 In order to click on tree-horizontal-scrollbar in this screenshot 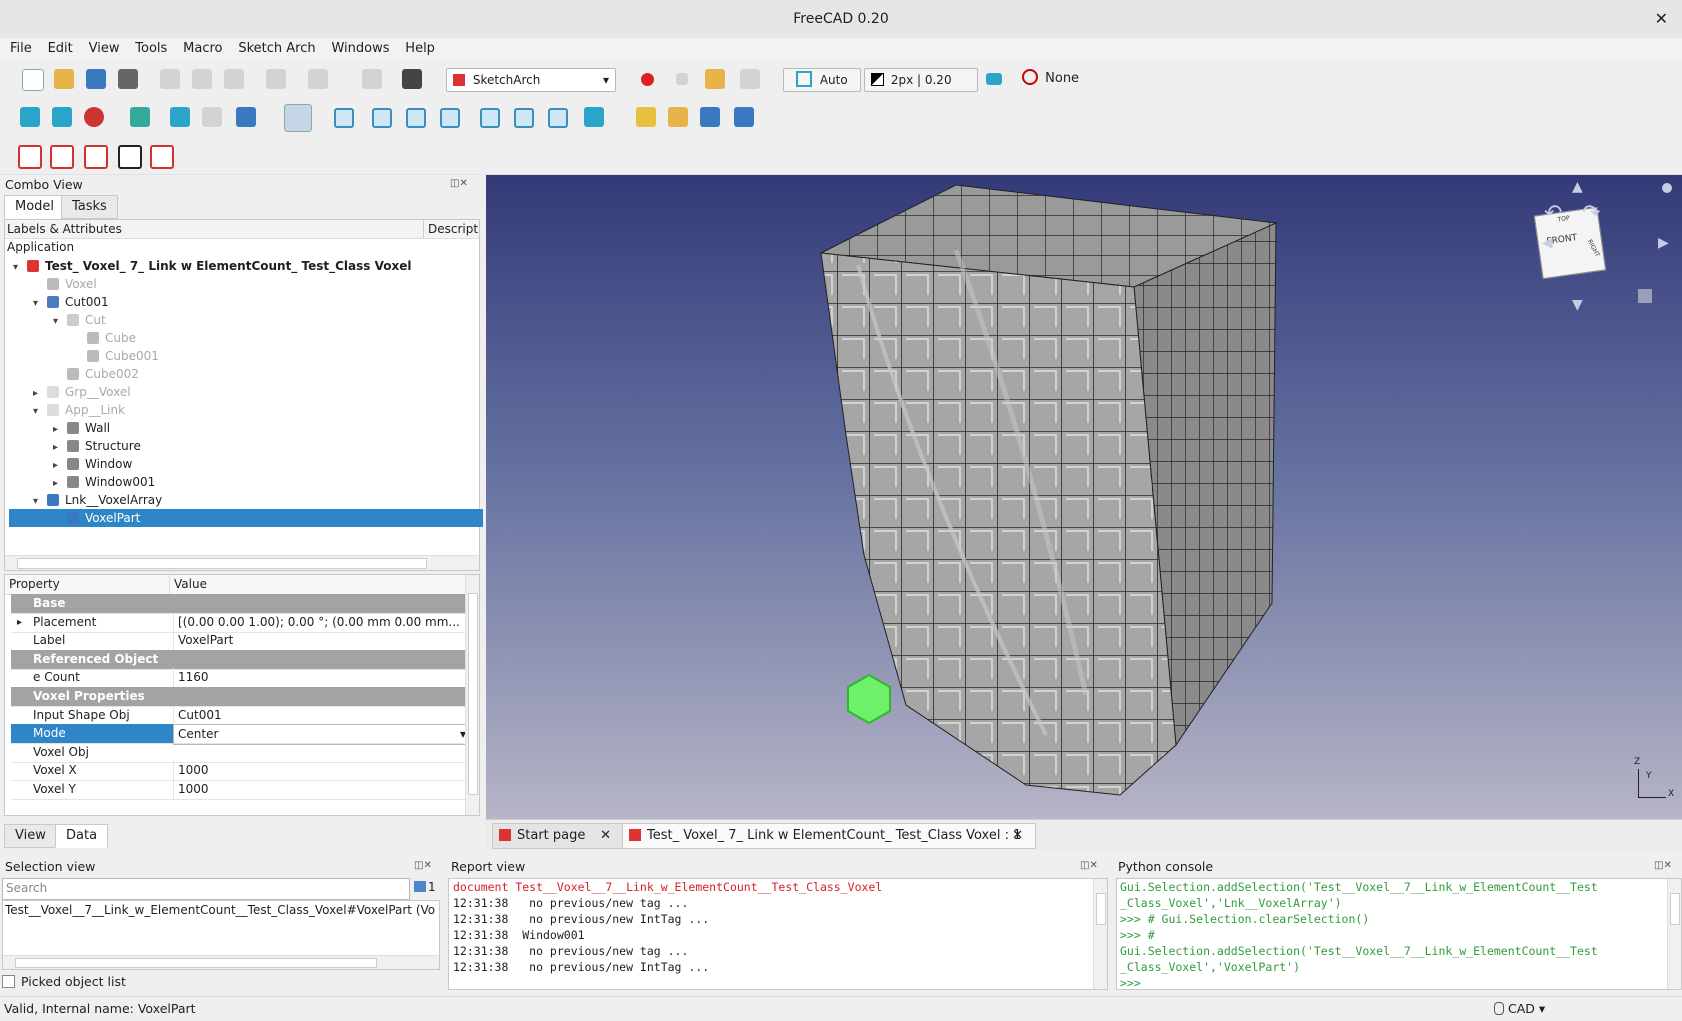, I will do `click(242, 562)`.